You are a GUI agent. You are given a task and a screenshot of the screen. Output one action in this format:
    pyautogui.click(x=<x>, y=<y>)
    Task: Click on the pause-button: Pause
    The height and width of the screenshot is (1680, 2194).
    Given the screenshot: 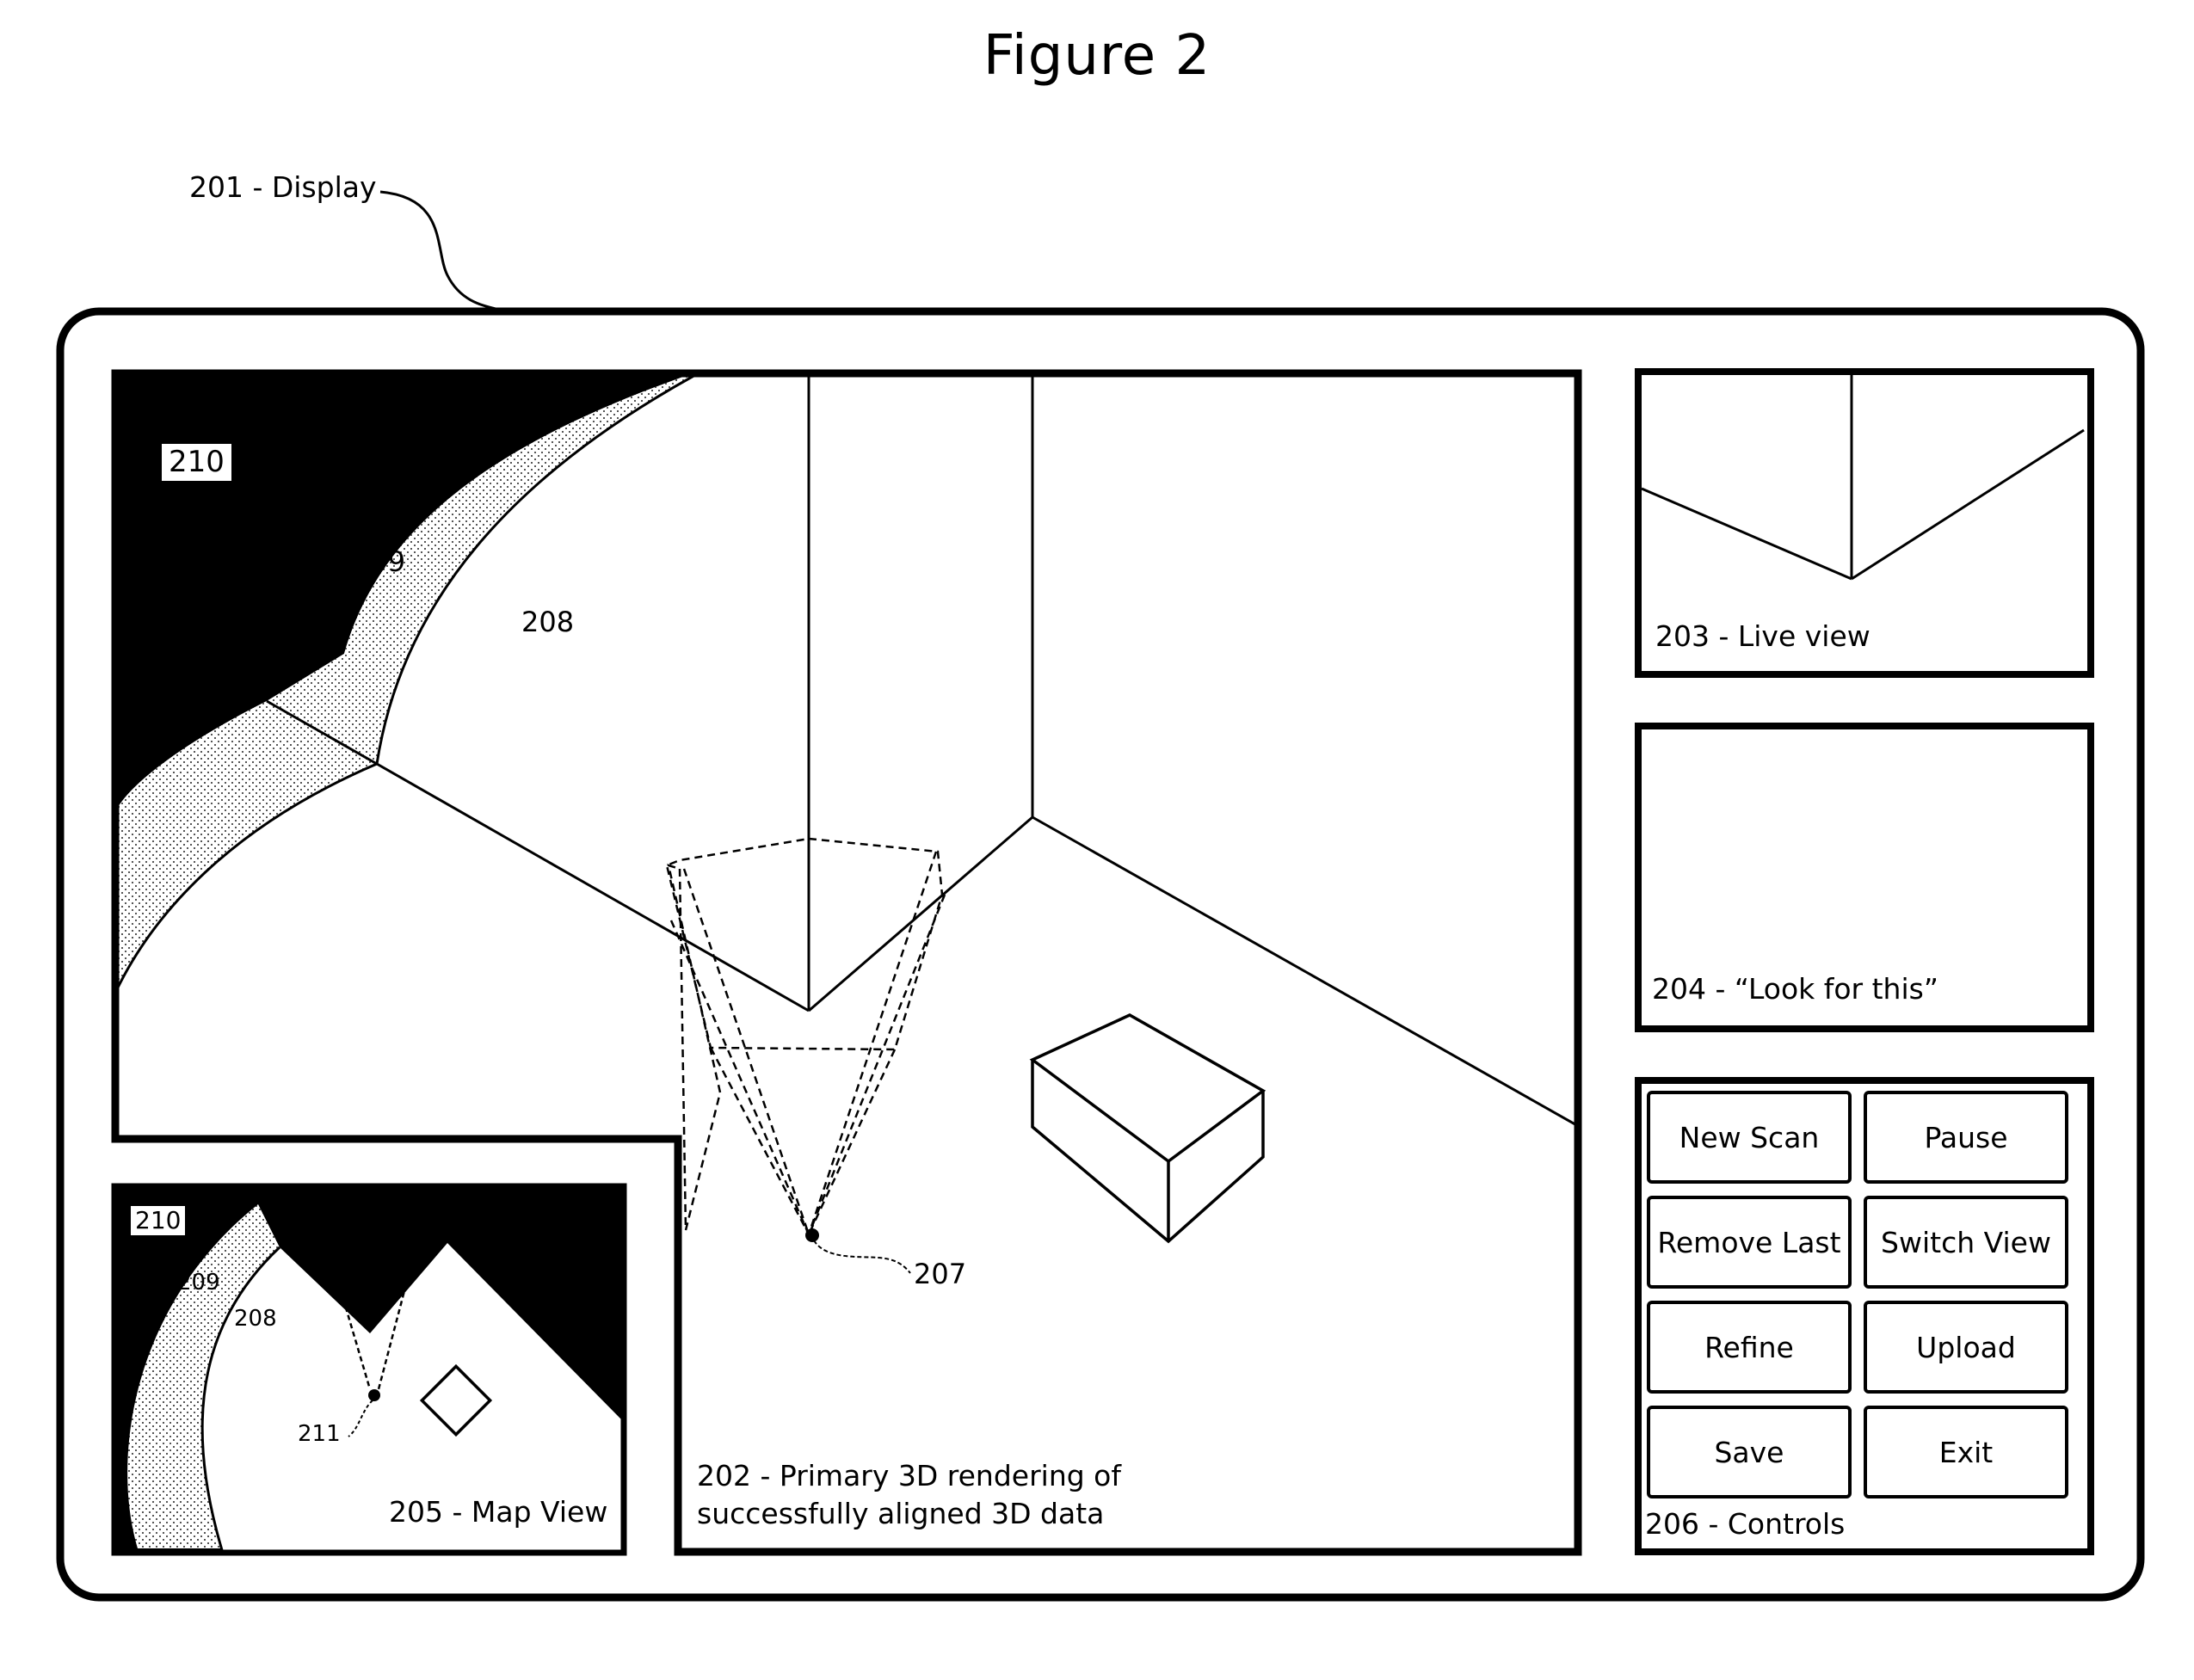 What is the action you would take?
    pyautogui.click(x=1966, y=1137)
    